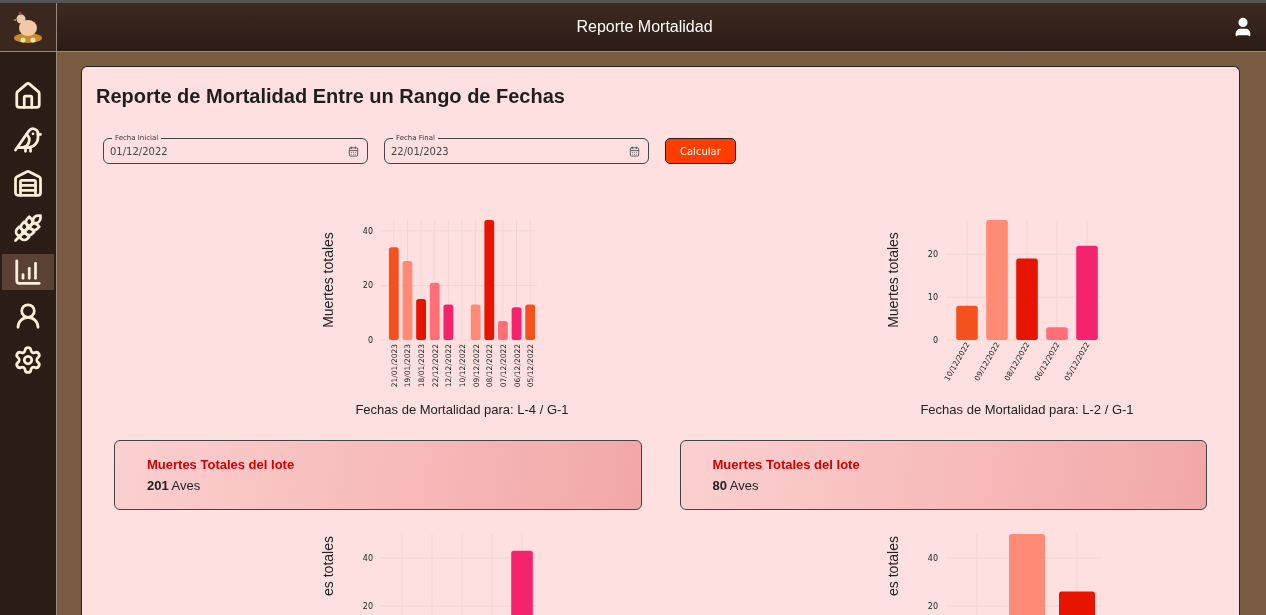 The height and width of the screenshot is (615, 1266). What do you see at coordinates (174, 485) in the screenshot?
I see `summary-text: 201 Aves` at bounding box center [174, 485].